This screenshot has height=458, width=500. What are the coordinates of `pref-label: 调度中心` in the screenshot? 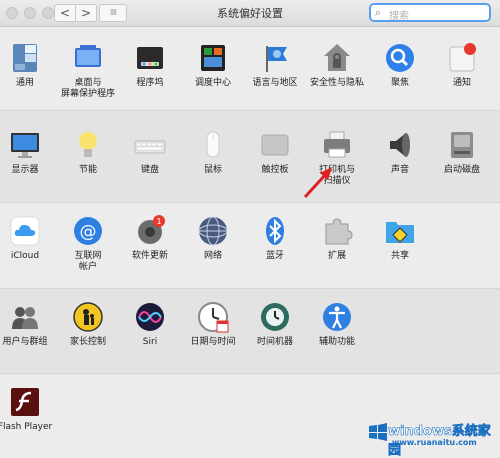 It's located at (212, 83).